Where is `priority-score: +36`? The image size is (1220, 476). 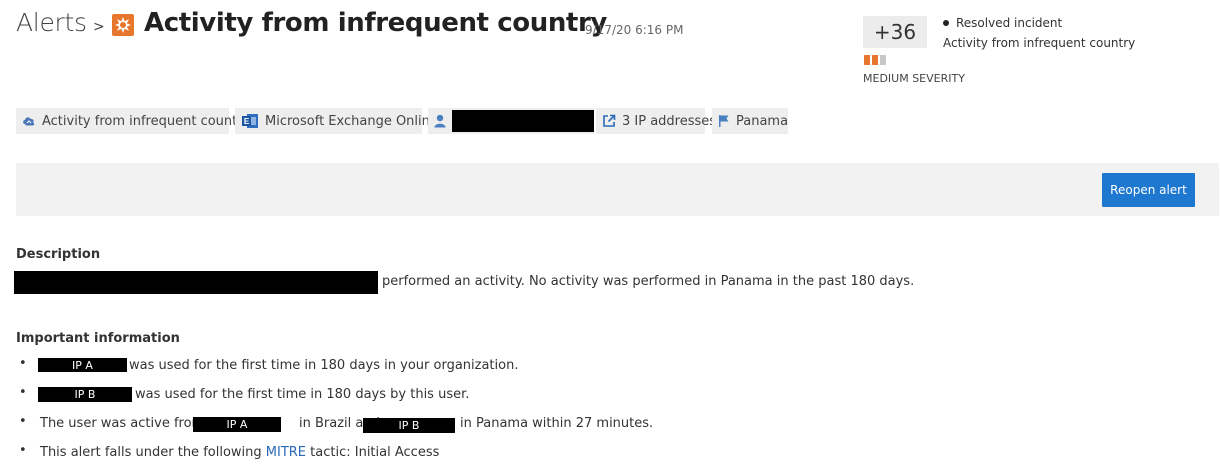
priority-score: +36 is located at coordinates (895, 32).